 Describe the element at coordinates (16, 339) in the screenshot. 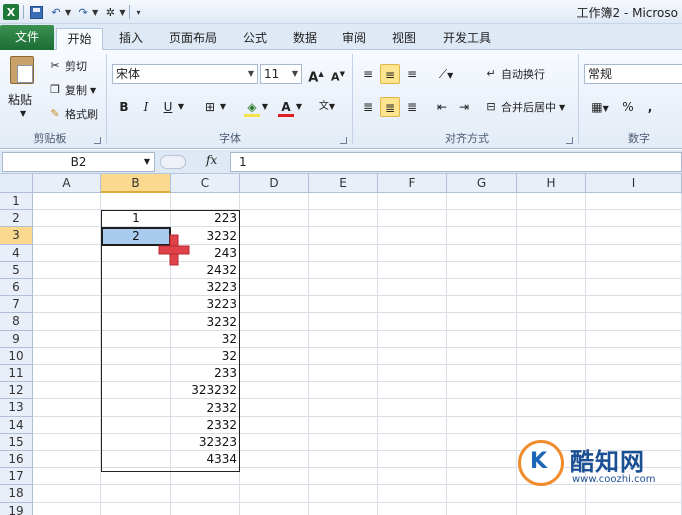

I see `row-header-9: 9` at that location.